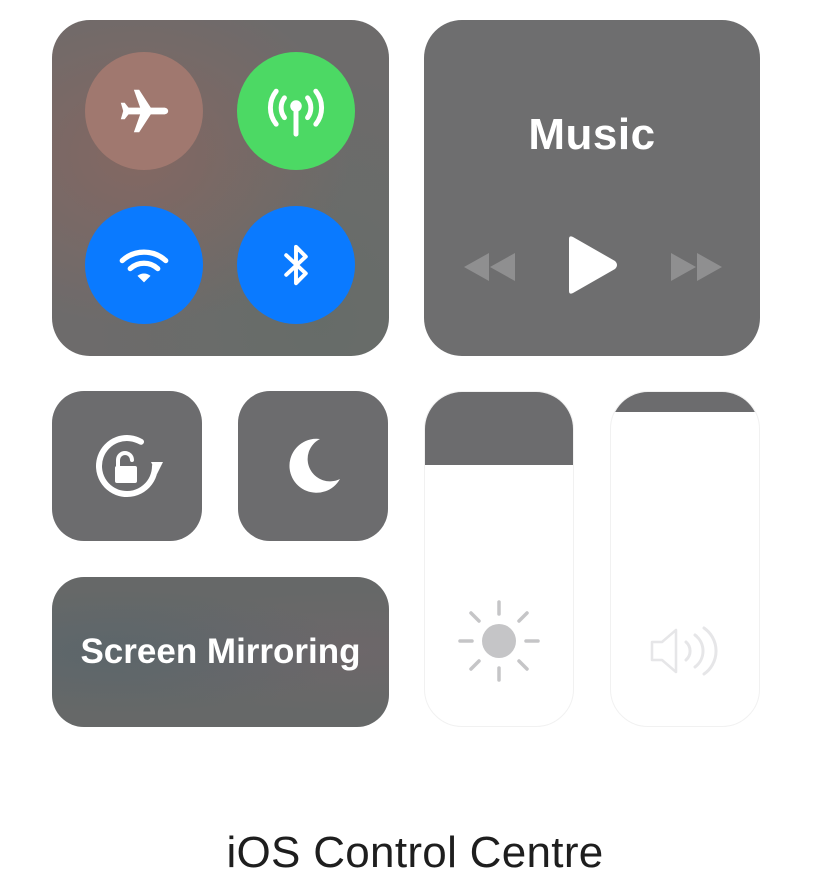 The image size is (830, 896). What do you see at coordinates (499, 559) in the screenshot?
I see `brightness-slider` at bounding box center [499, 559].